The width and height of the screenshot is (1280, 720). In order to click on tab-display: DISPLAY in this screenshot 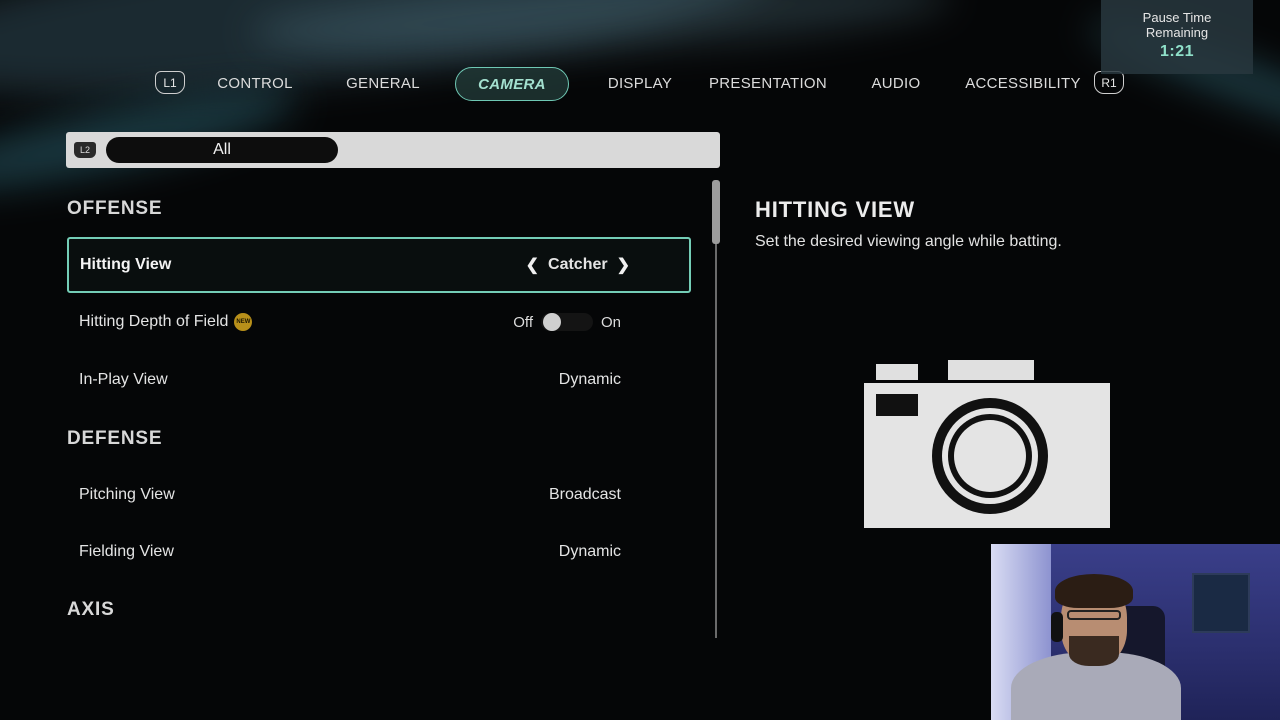, I will do `click(640, 83)`.